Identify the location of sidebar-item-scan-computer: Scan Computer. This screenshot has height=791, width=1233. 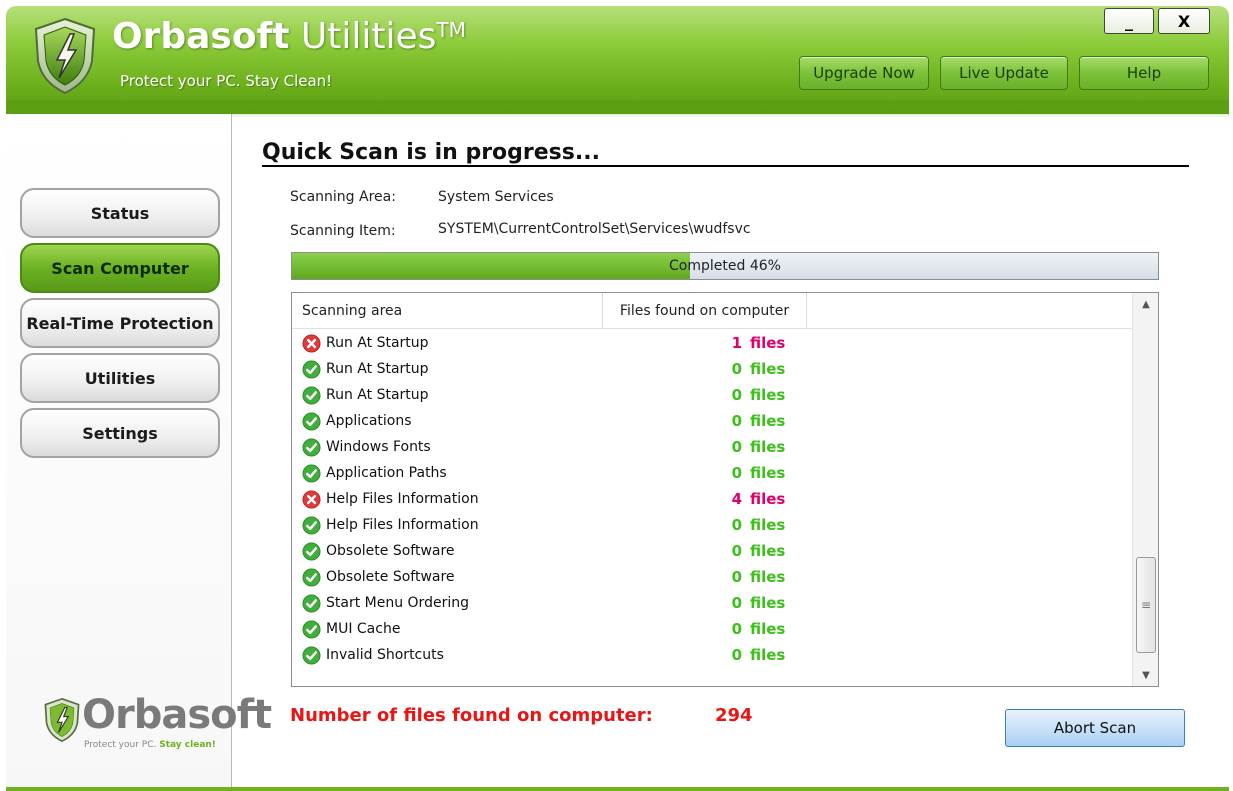
(120, 268).